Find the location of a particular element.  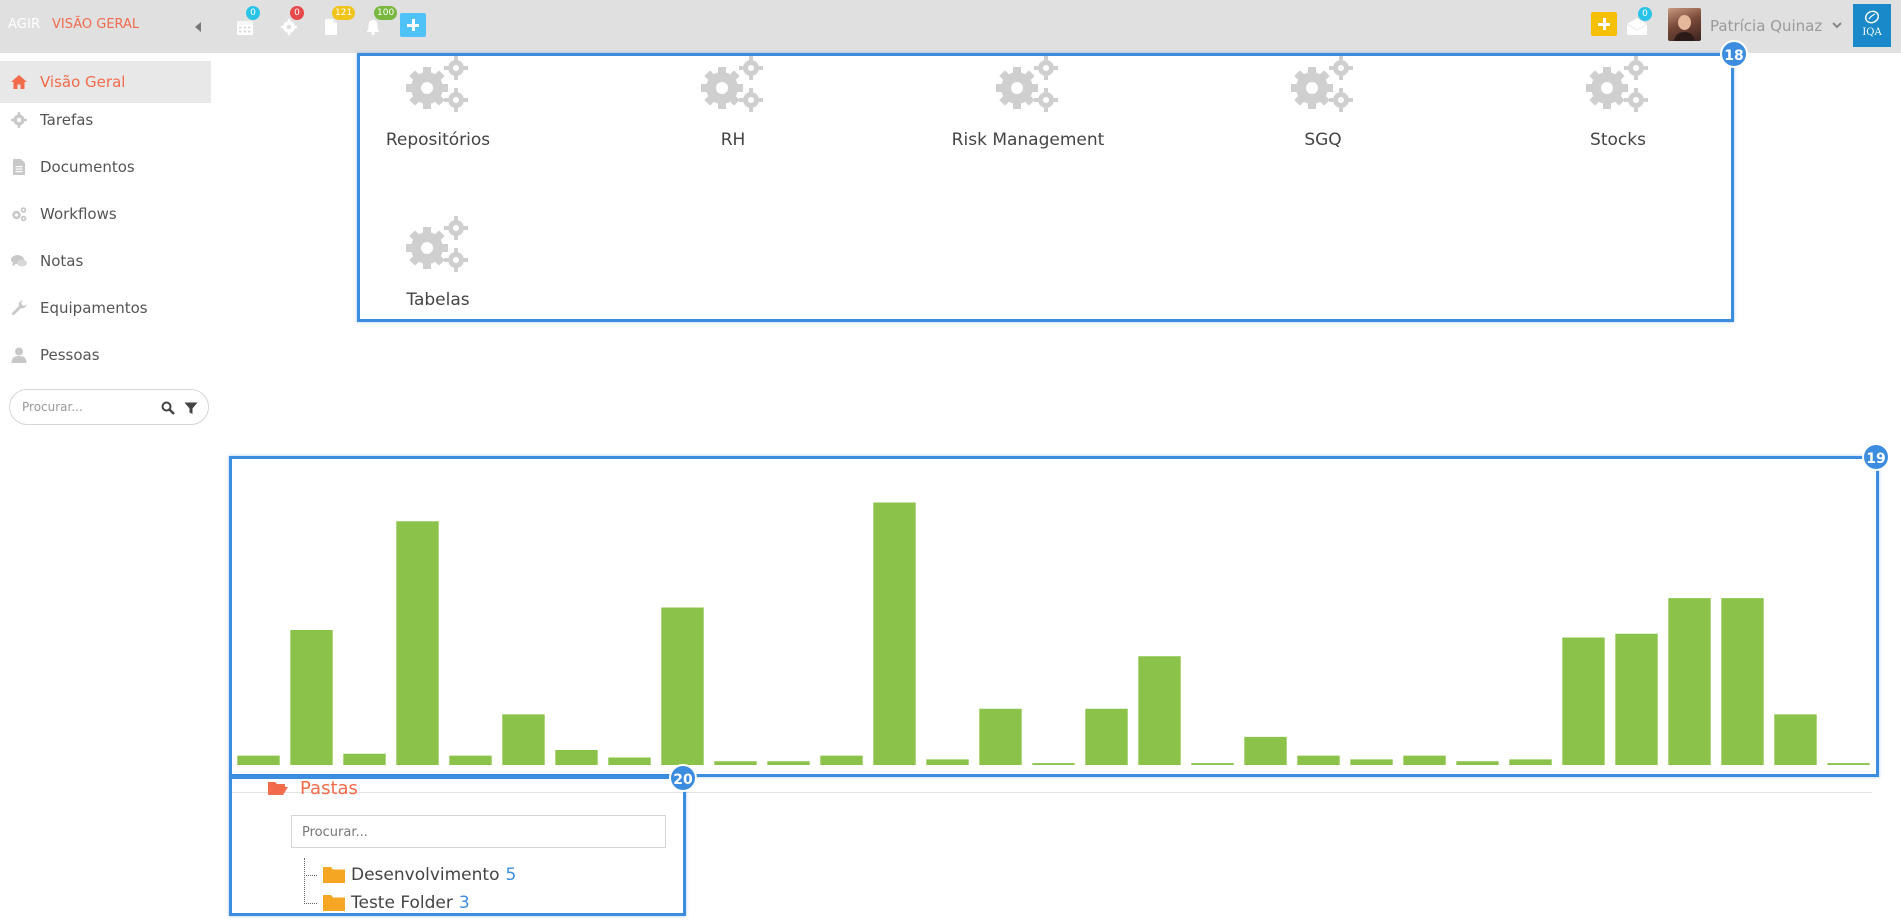

comments-icon is located at coordinates (19, 261).